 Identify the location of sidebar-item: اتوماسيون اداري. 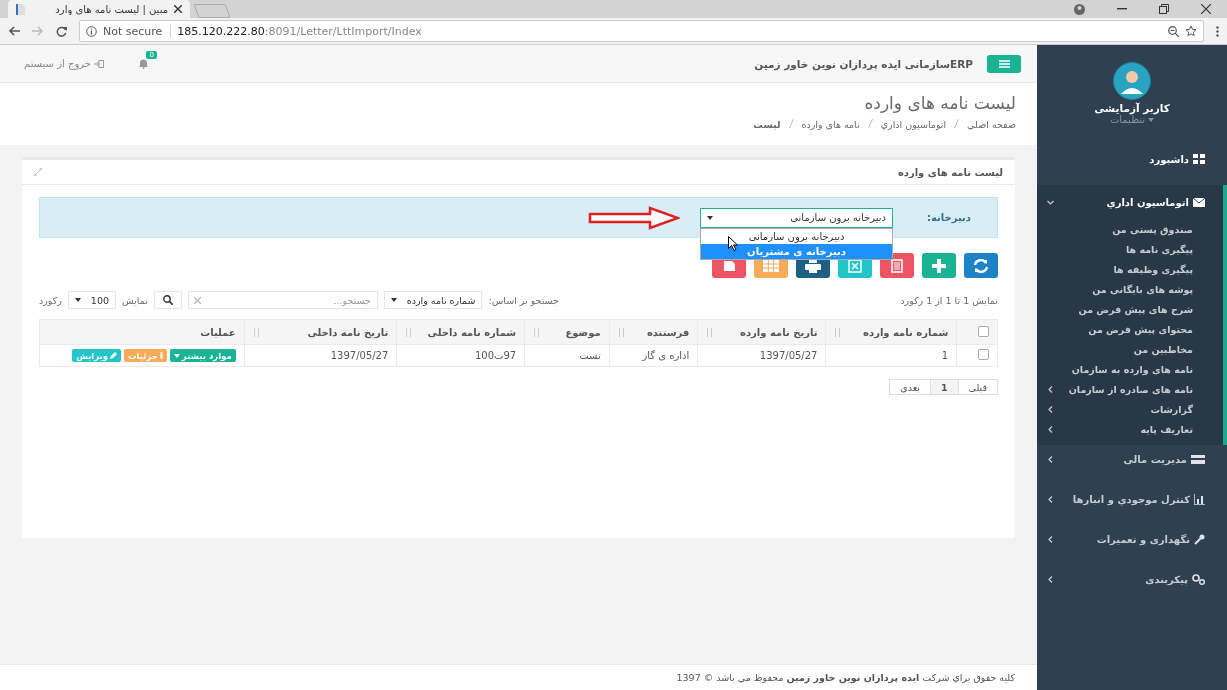
(1130, 202).